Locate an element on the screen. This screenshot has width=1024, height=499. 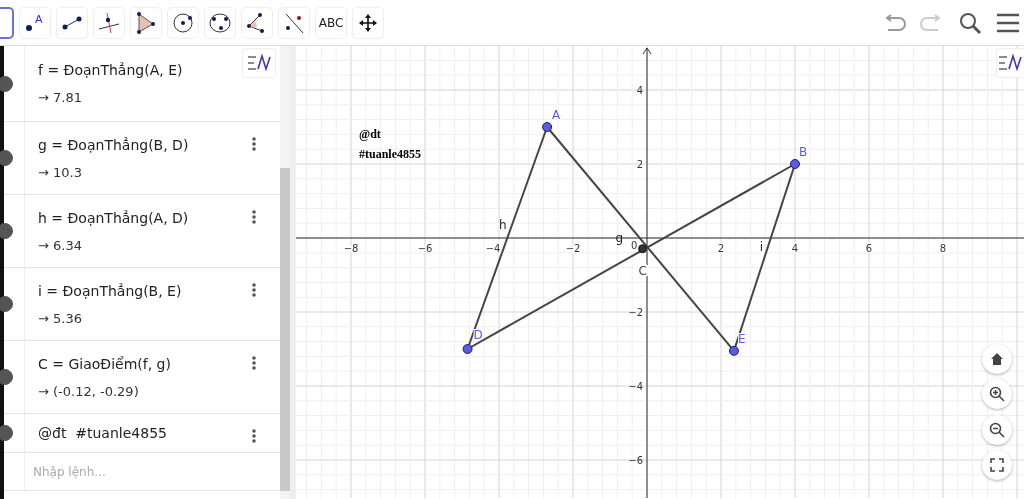
algebra-definition: C = GiaoĐiểm(f, g) is located at coordinates (104, 363).